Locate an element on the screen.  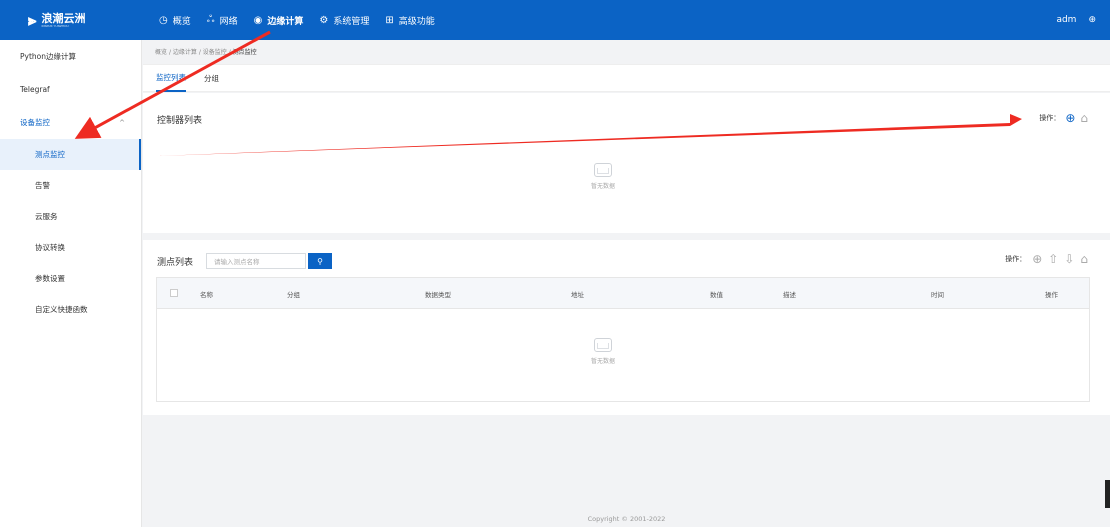
controller-operations: 操作： ⊕ ⌂ is located at coordinates (1063, 118).